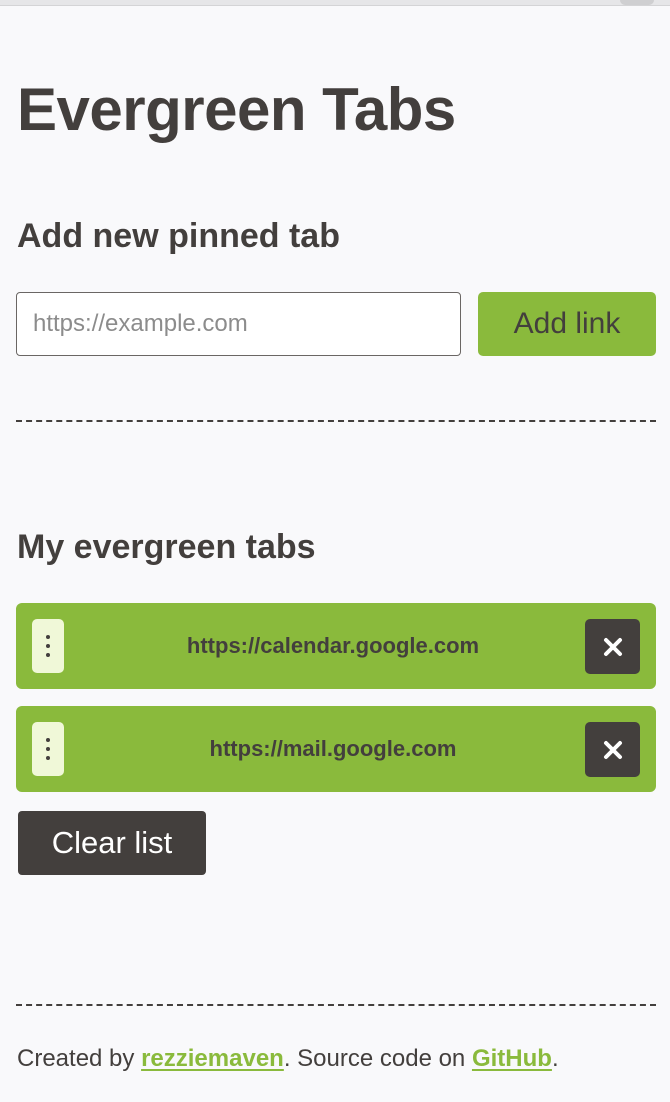  Describe the element at coordinates (336, 421) in the screenshot. I see `section-divider` at that location.